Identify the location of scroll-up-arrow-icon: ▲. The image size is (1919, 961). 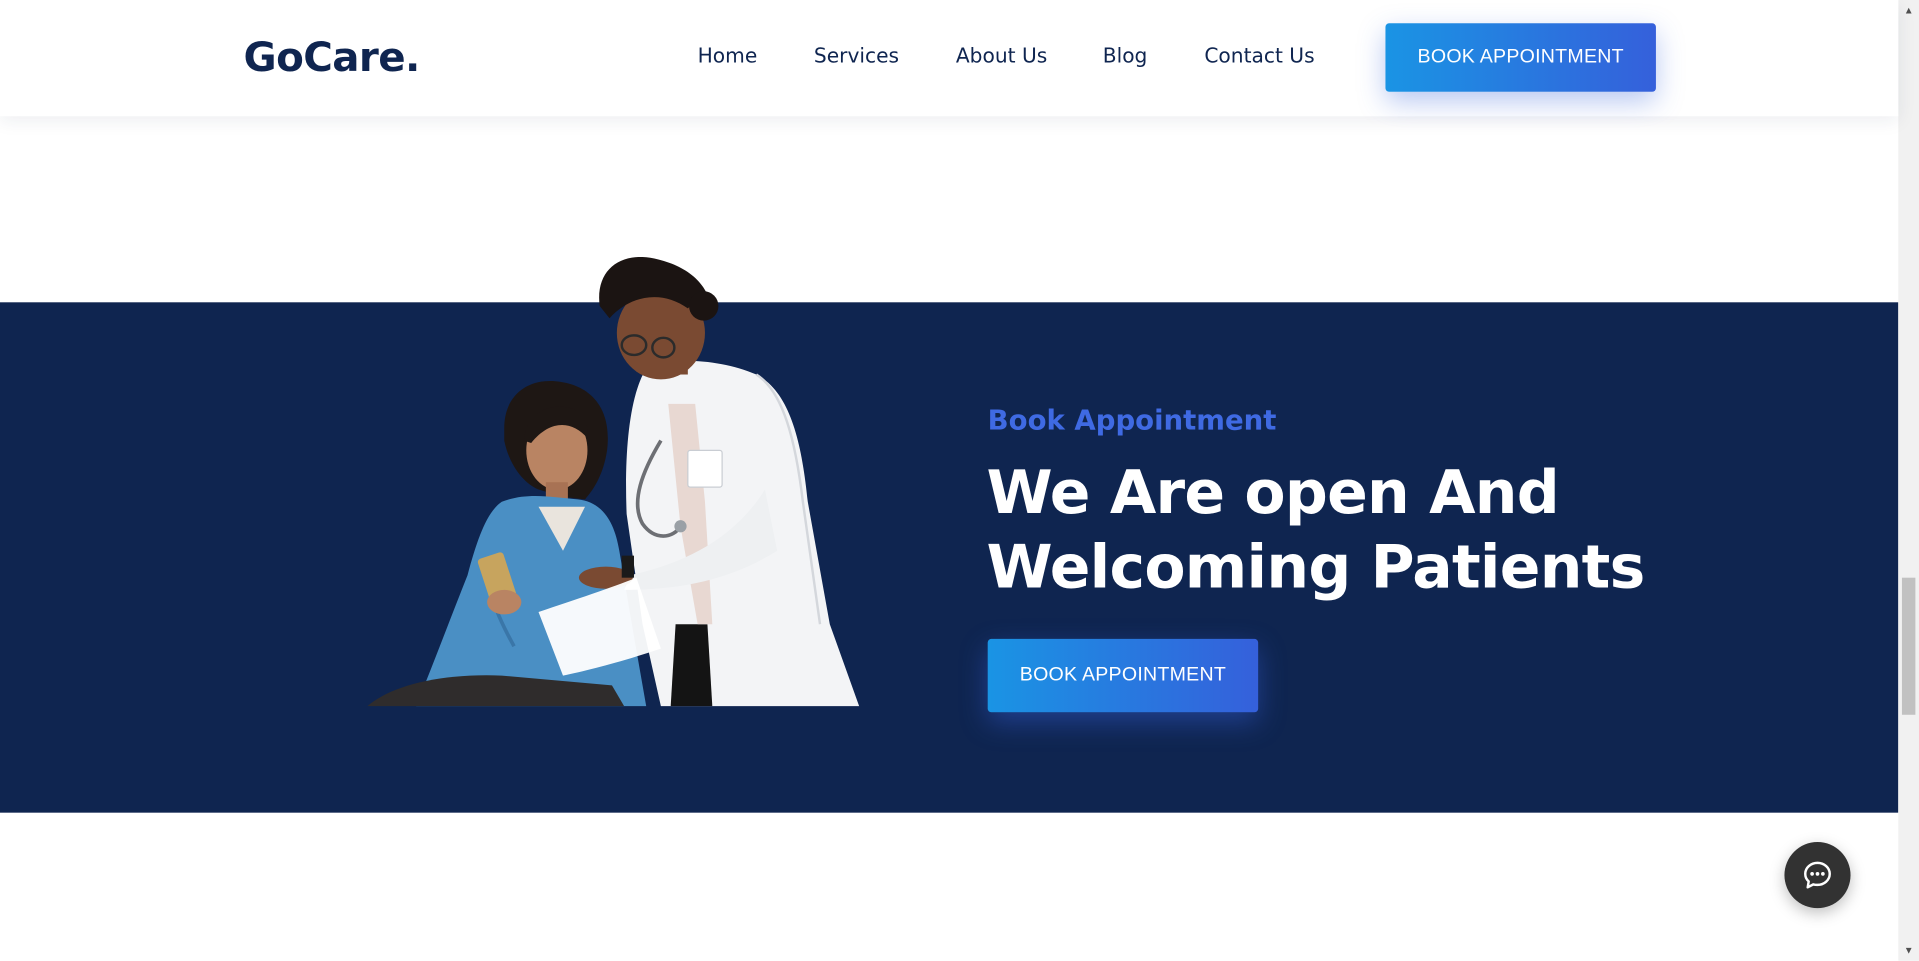
(1908, 10).